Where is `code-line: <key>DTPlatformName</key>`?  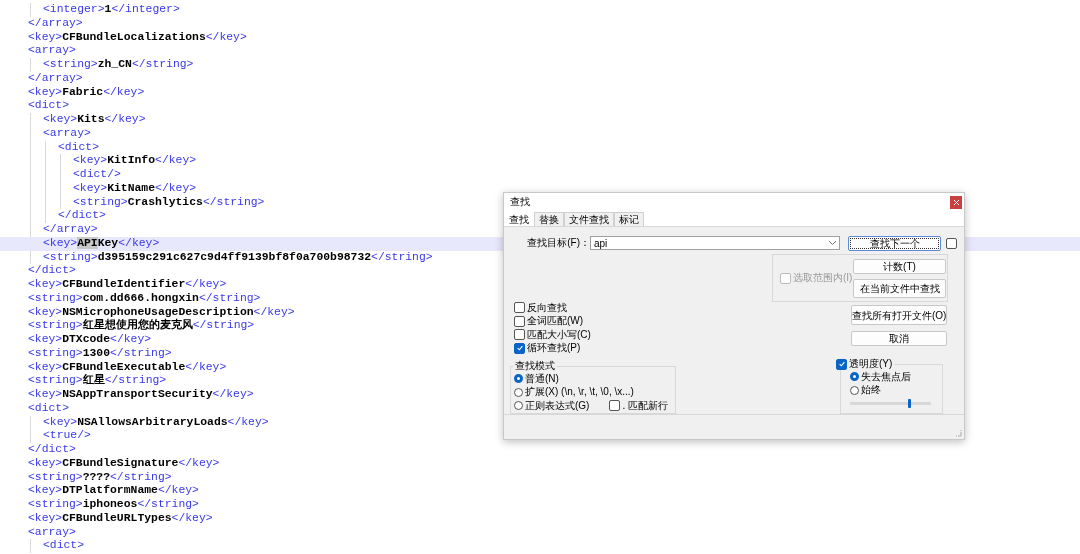 code-line: <key>DTPlatformName</key> is located at coordinates (113, 491).